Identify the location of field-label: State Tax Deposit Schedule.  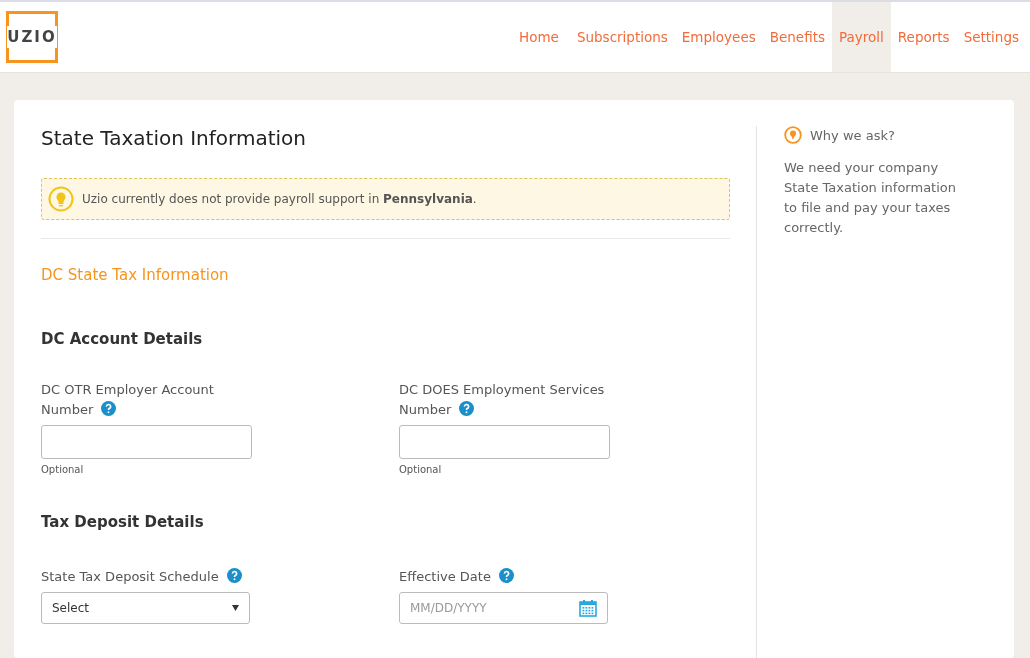
(151, 577).